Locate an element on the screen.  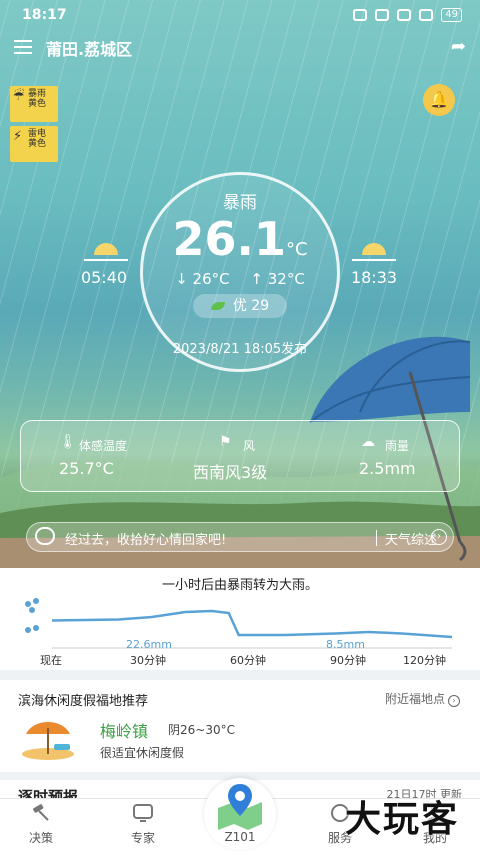
precip-series-line is located at coordinates (252, 624).